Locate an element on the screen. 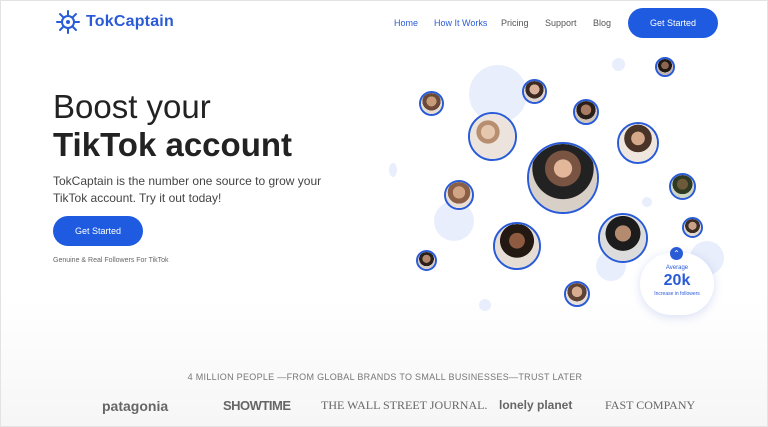  hero-note: Genuine & Real Followers For TikTok is located at coordinates (111, 260).